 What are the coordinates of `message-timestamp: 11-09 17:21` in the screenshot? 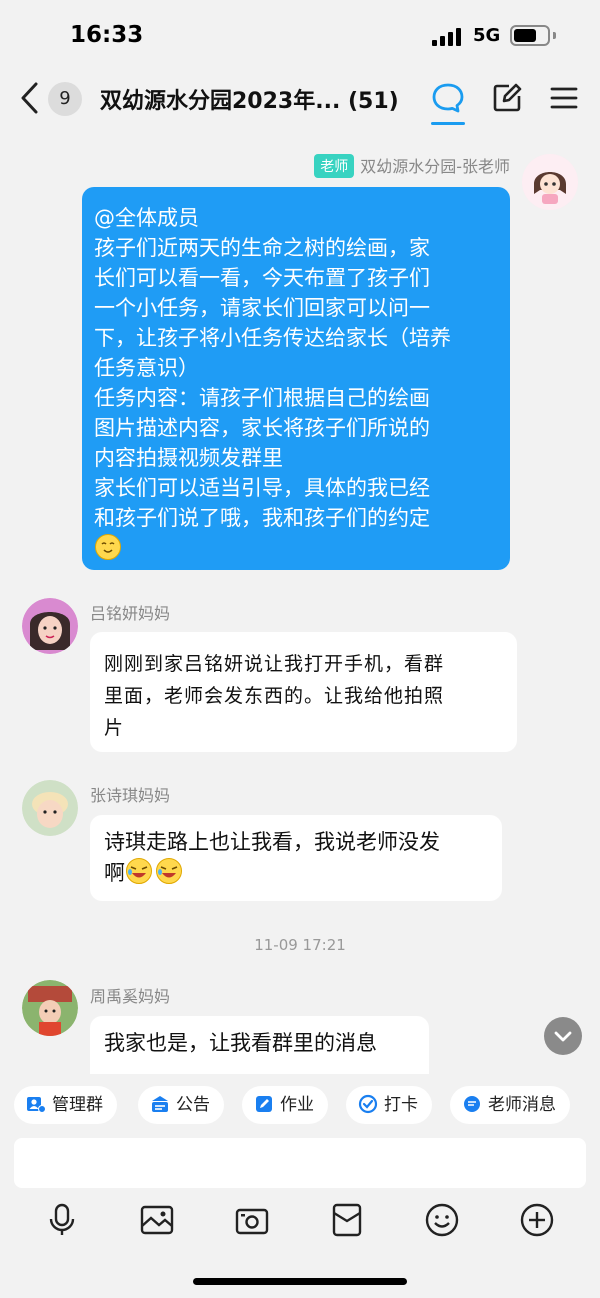 It's located at (300, 945).